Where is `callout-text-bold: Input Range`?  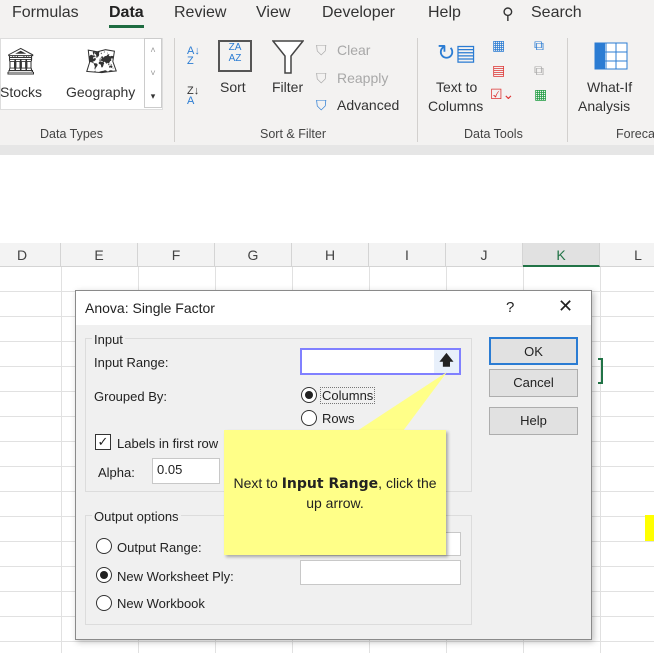
callout-text-bold: Input Range is located at coordinates (330, 484).